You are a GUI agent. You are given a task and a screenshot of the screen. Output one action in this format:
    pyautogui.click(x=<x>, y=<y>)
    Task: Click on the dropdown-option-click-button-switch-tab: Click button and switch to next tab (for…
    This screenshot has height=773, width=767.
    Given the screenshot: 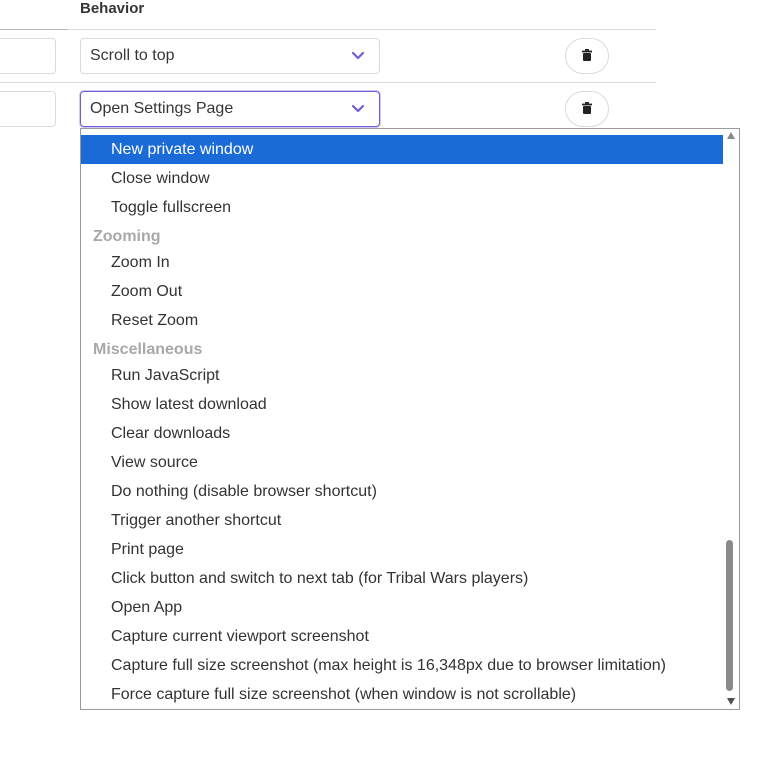 What is the action you would take?
    pyautogui.click(x=402, y=578)
    